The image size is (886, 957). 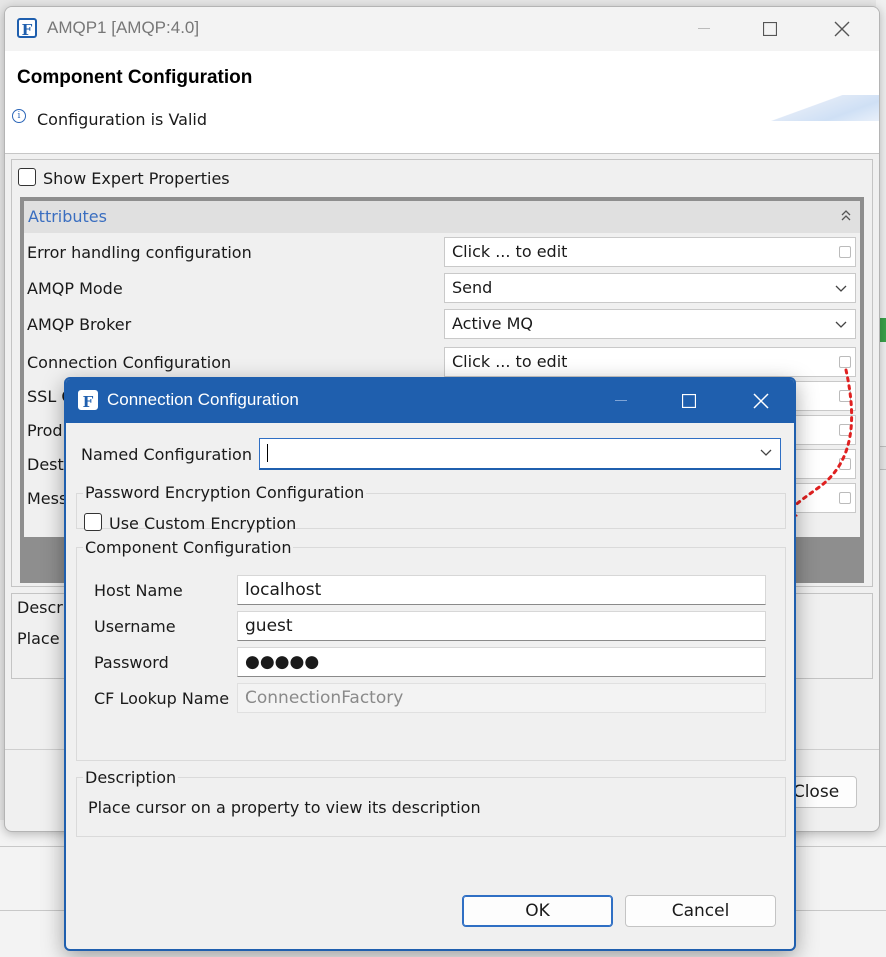 I want to click on dialog-description-title: Description, so click(x=131, y=777).